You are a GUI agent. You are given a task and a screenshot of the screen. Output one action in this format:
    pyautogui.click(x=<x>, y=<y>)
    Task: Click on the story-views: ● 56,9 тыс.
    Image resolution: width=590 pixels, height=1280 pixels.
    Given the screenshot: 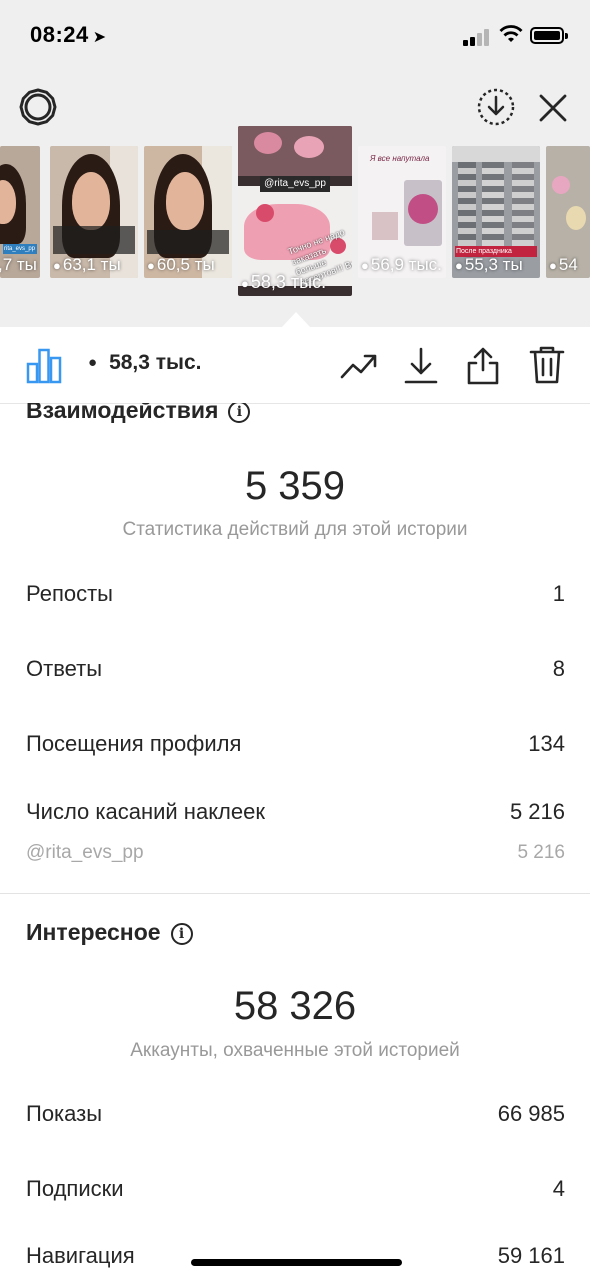 What is the action you would take?
    pyautogui.click(x=401, y=264)
    